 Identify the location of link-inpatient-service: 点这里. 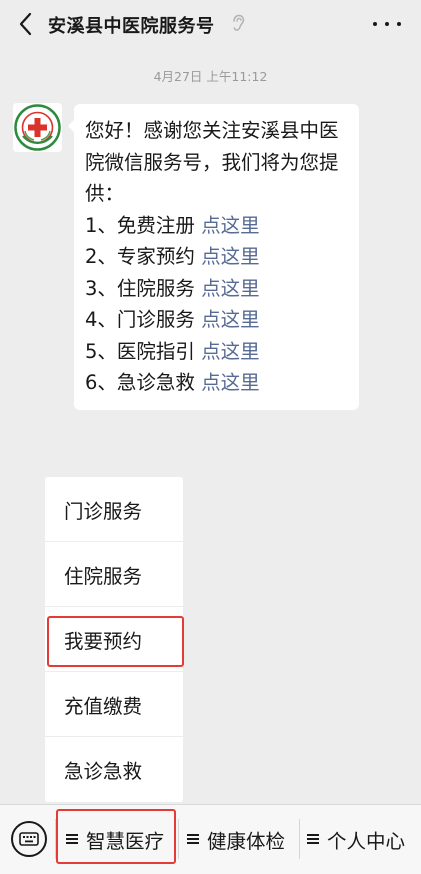
(230, 288).